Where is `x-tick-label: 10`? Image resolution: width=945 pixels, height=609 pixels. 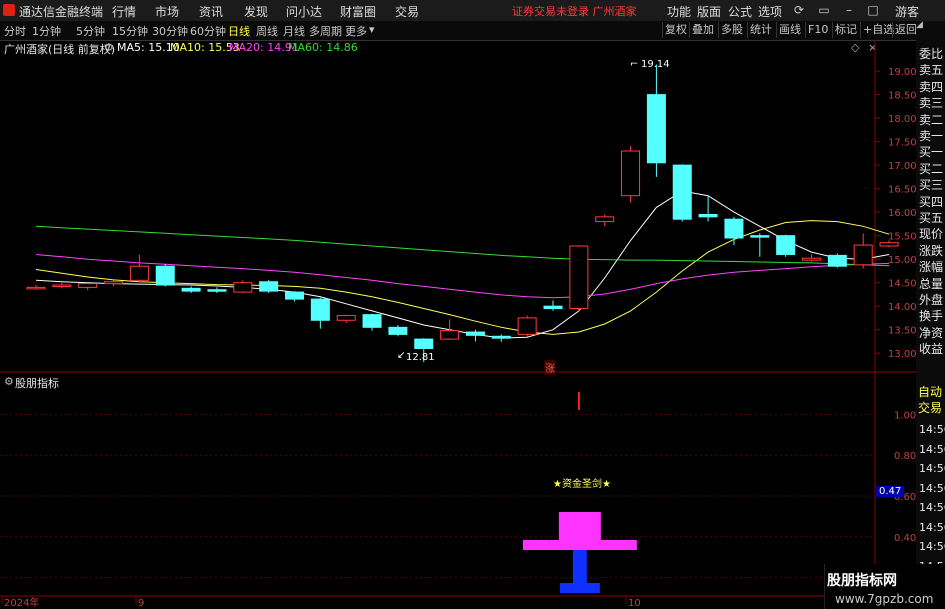 x-tick-label: 10 is located at coordinates (634, 603).